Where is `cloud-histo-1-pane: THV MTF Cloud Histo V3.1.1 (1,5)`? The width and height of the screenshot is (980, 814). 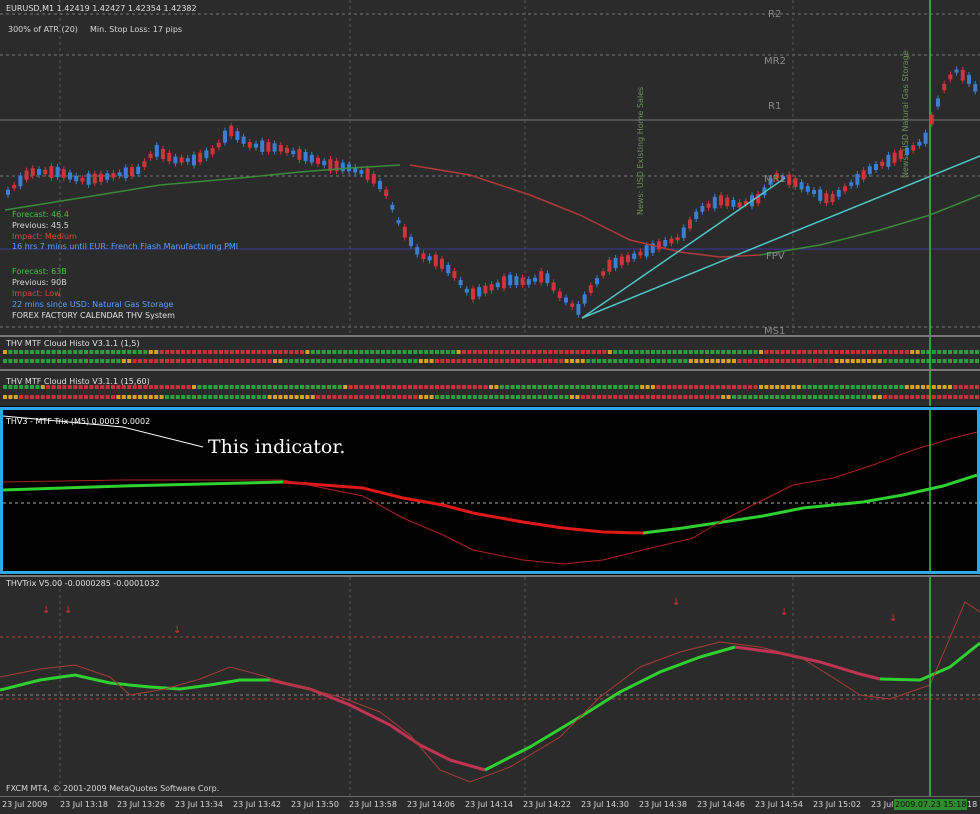 cloud-histo-1-pane: THV MTF Cloud Histo V3.1.1 (1,5) is located at coordinates (490, 353).